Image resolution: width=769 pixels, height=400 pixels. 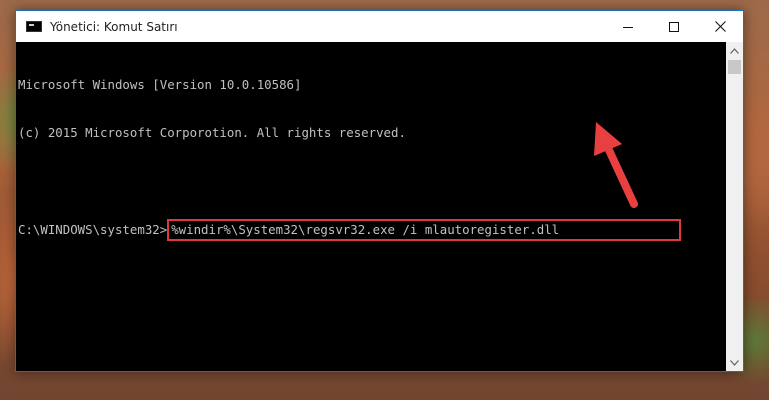 I want to click on title-bar: Yönetici: Komut Satırı, so click(x=379, y=26).